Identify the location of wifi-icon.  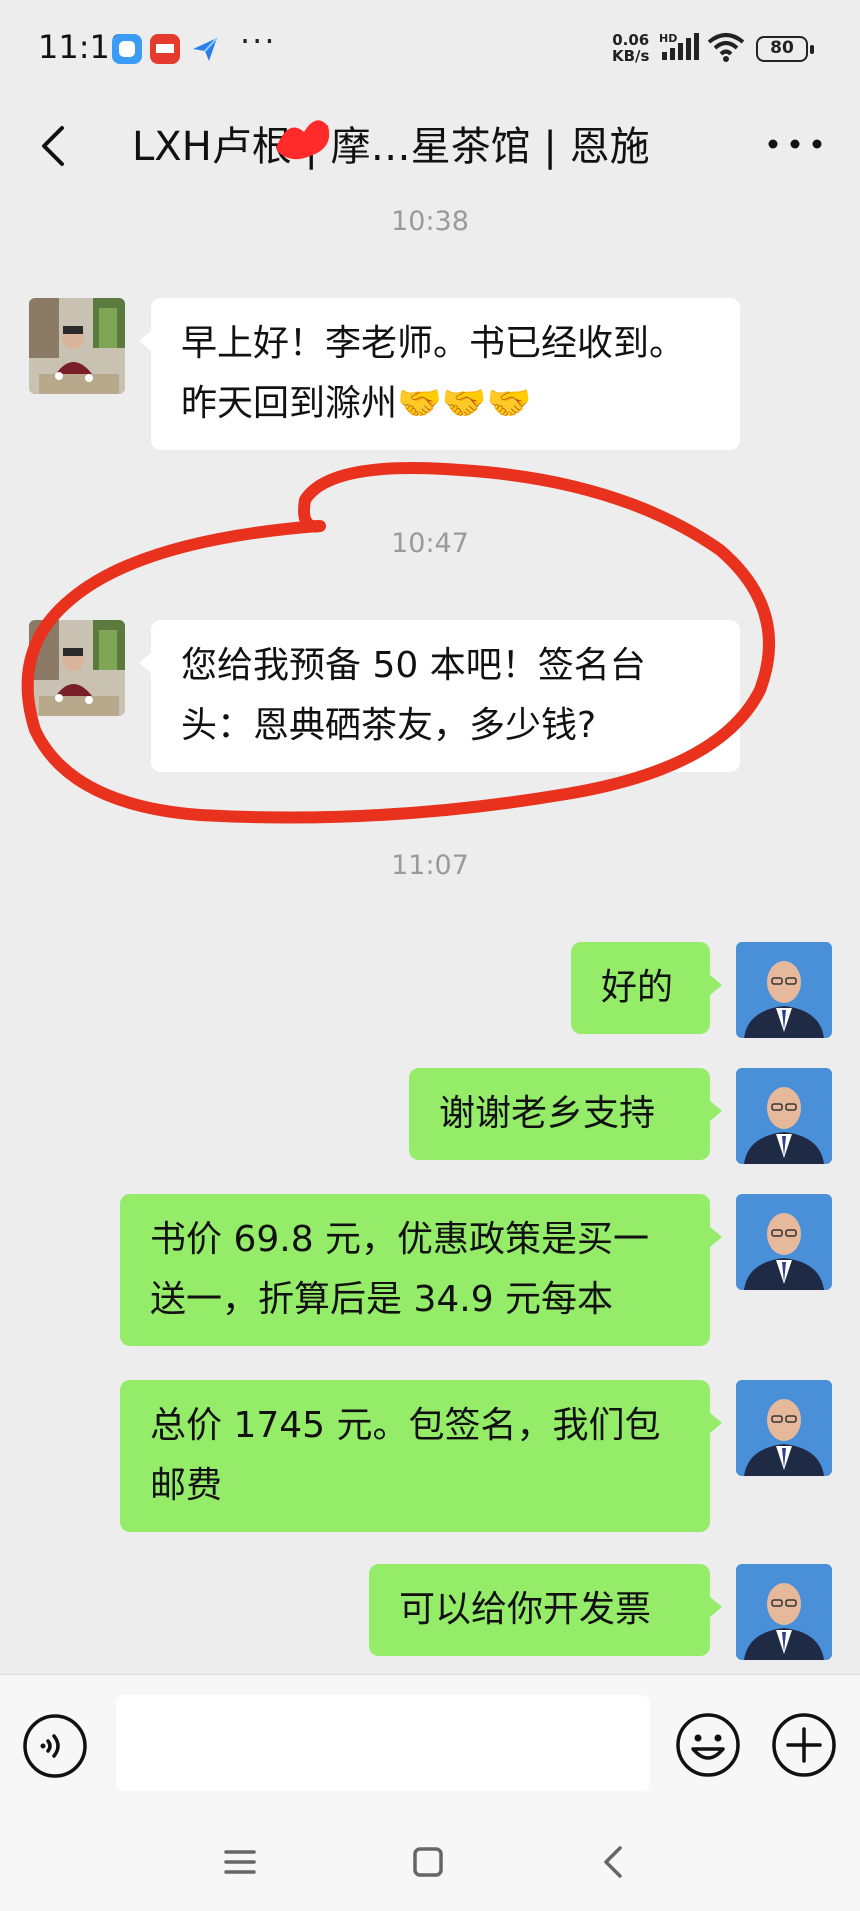
(726, 47).